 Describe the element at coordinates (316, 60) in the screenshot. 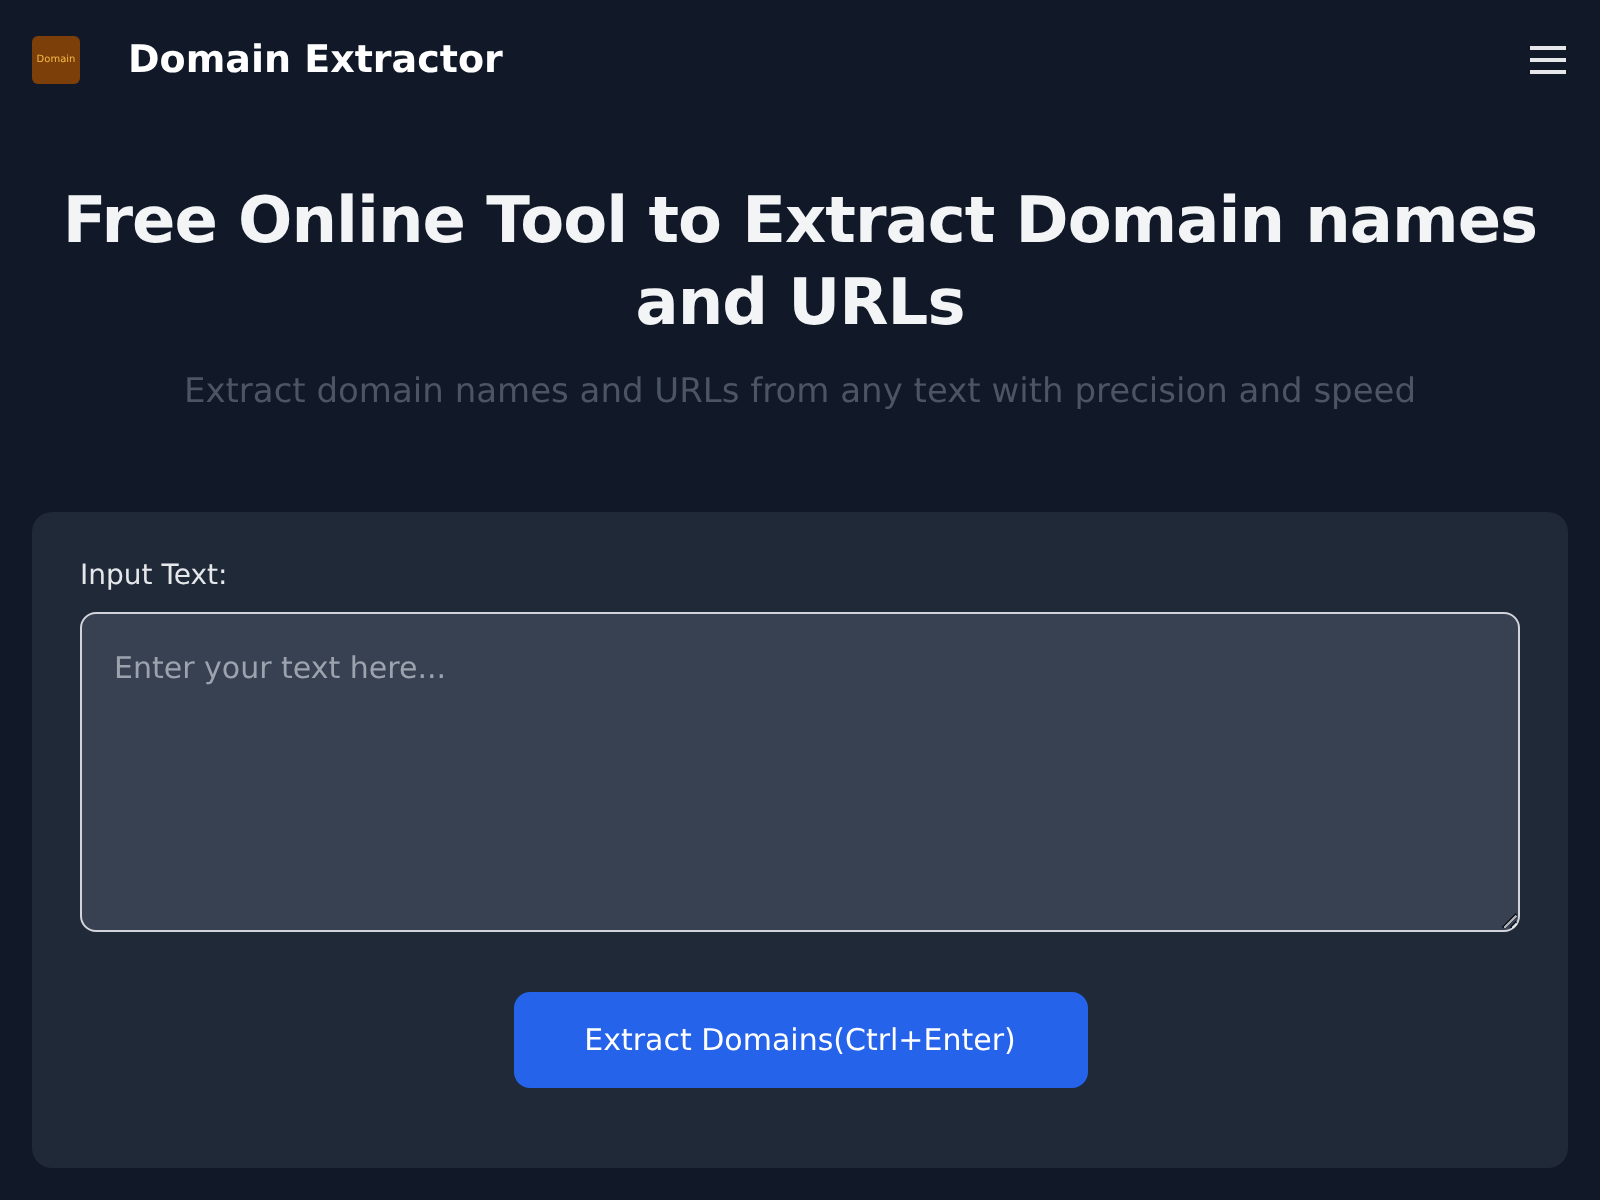

I see `app-title: Domain Extractor` at that location.